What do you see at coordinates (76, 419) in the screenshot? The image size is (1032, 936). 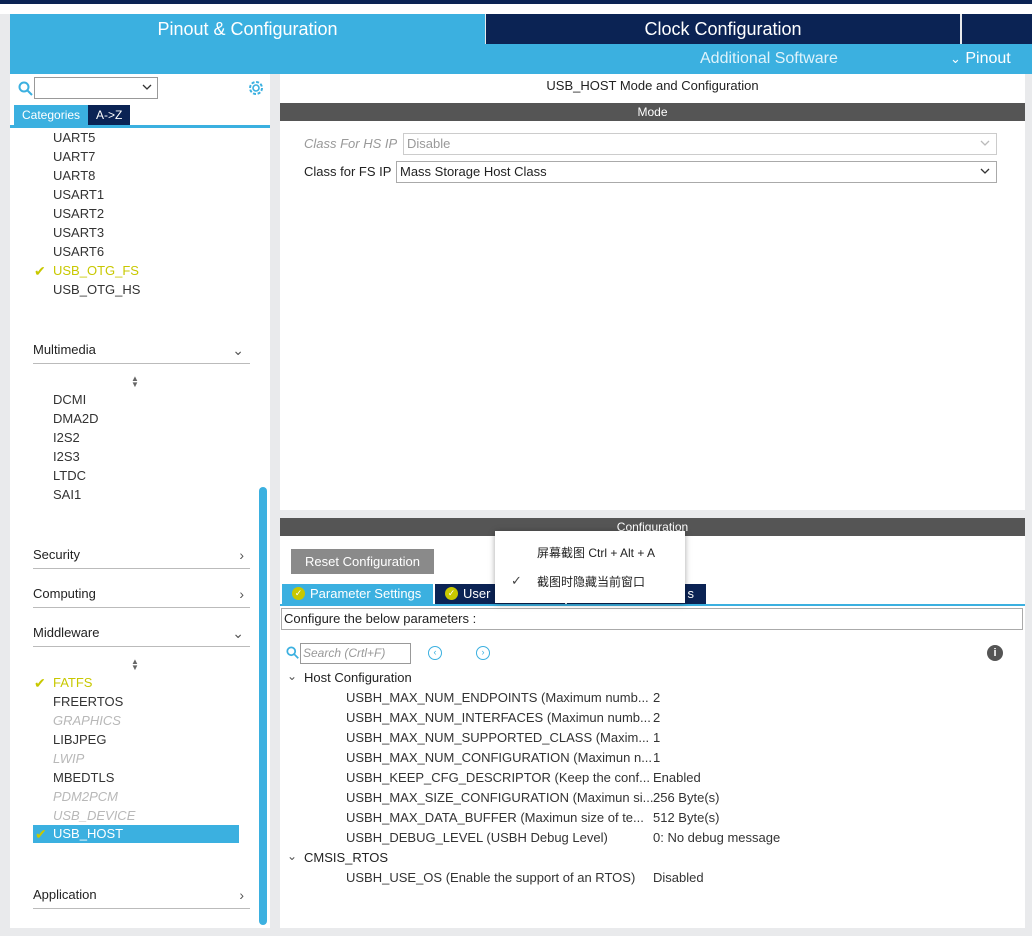 I see `list-item: DMA2D` at bounding box center [76, 419].